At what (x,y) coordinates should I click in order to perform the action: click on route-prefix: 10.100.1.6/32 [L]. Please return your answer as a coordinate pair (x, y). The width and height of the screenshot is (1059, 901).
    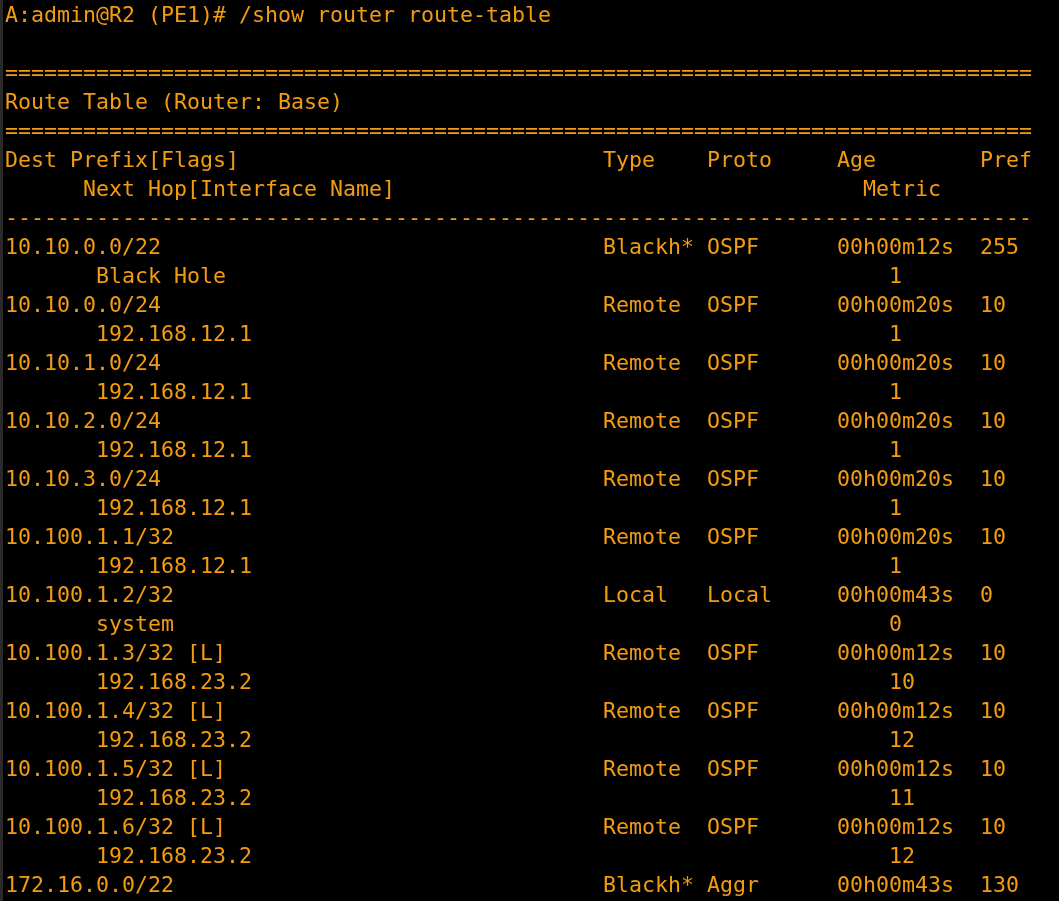
    Looking at the image, I should click on (115, 827).